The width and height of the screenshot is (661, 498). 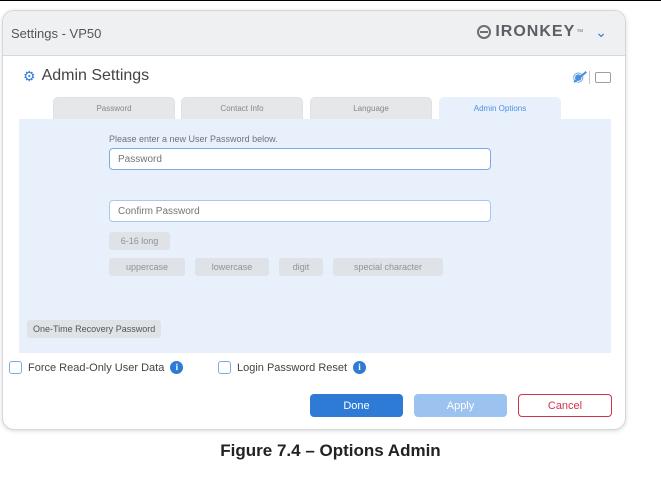 I want to click on req-length-chip: 6-16 long, so click(x=139, y=241).